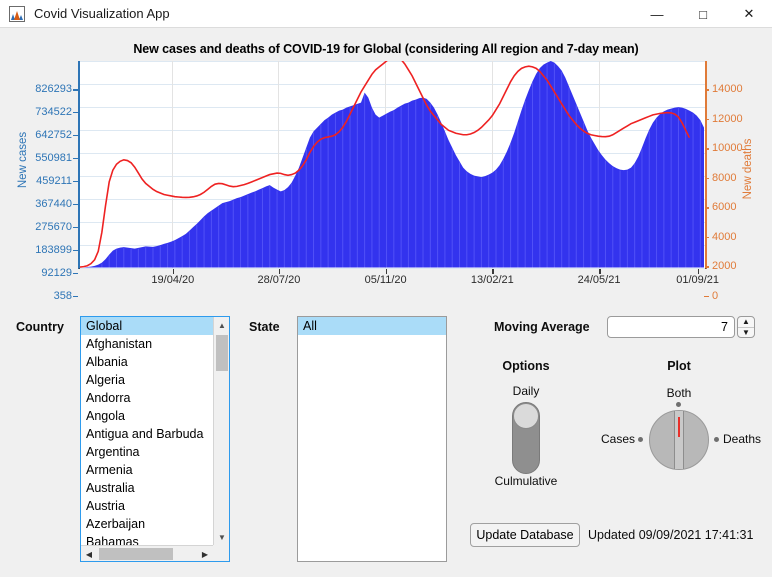 The width and height of the screenshot is (772, 577). What do you see at coordinates (542, 327) in the screenshot?
I see `moving-average-label: Moving Average` at bounding box center [542, 327].